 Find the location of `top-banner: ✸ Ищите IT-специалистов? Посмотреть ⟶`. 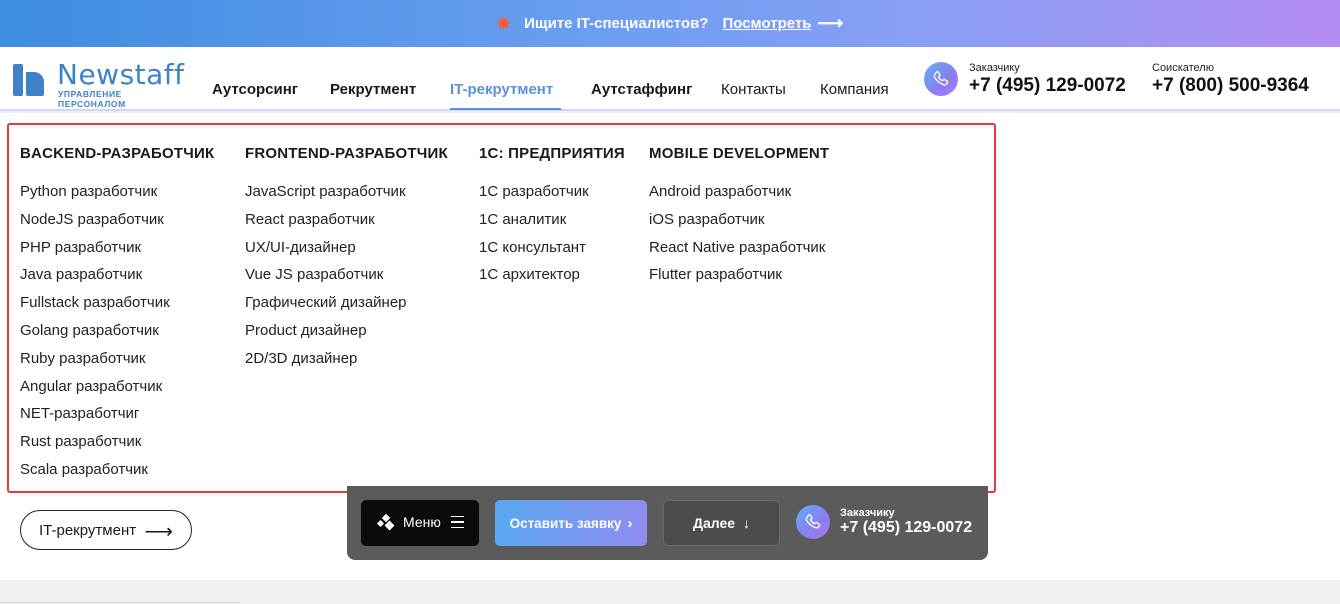

top-banner: ✸ Ищите IT-специалистов? Посмотреть ⟶ is located at coordinates (670, 23).